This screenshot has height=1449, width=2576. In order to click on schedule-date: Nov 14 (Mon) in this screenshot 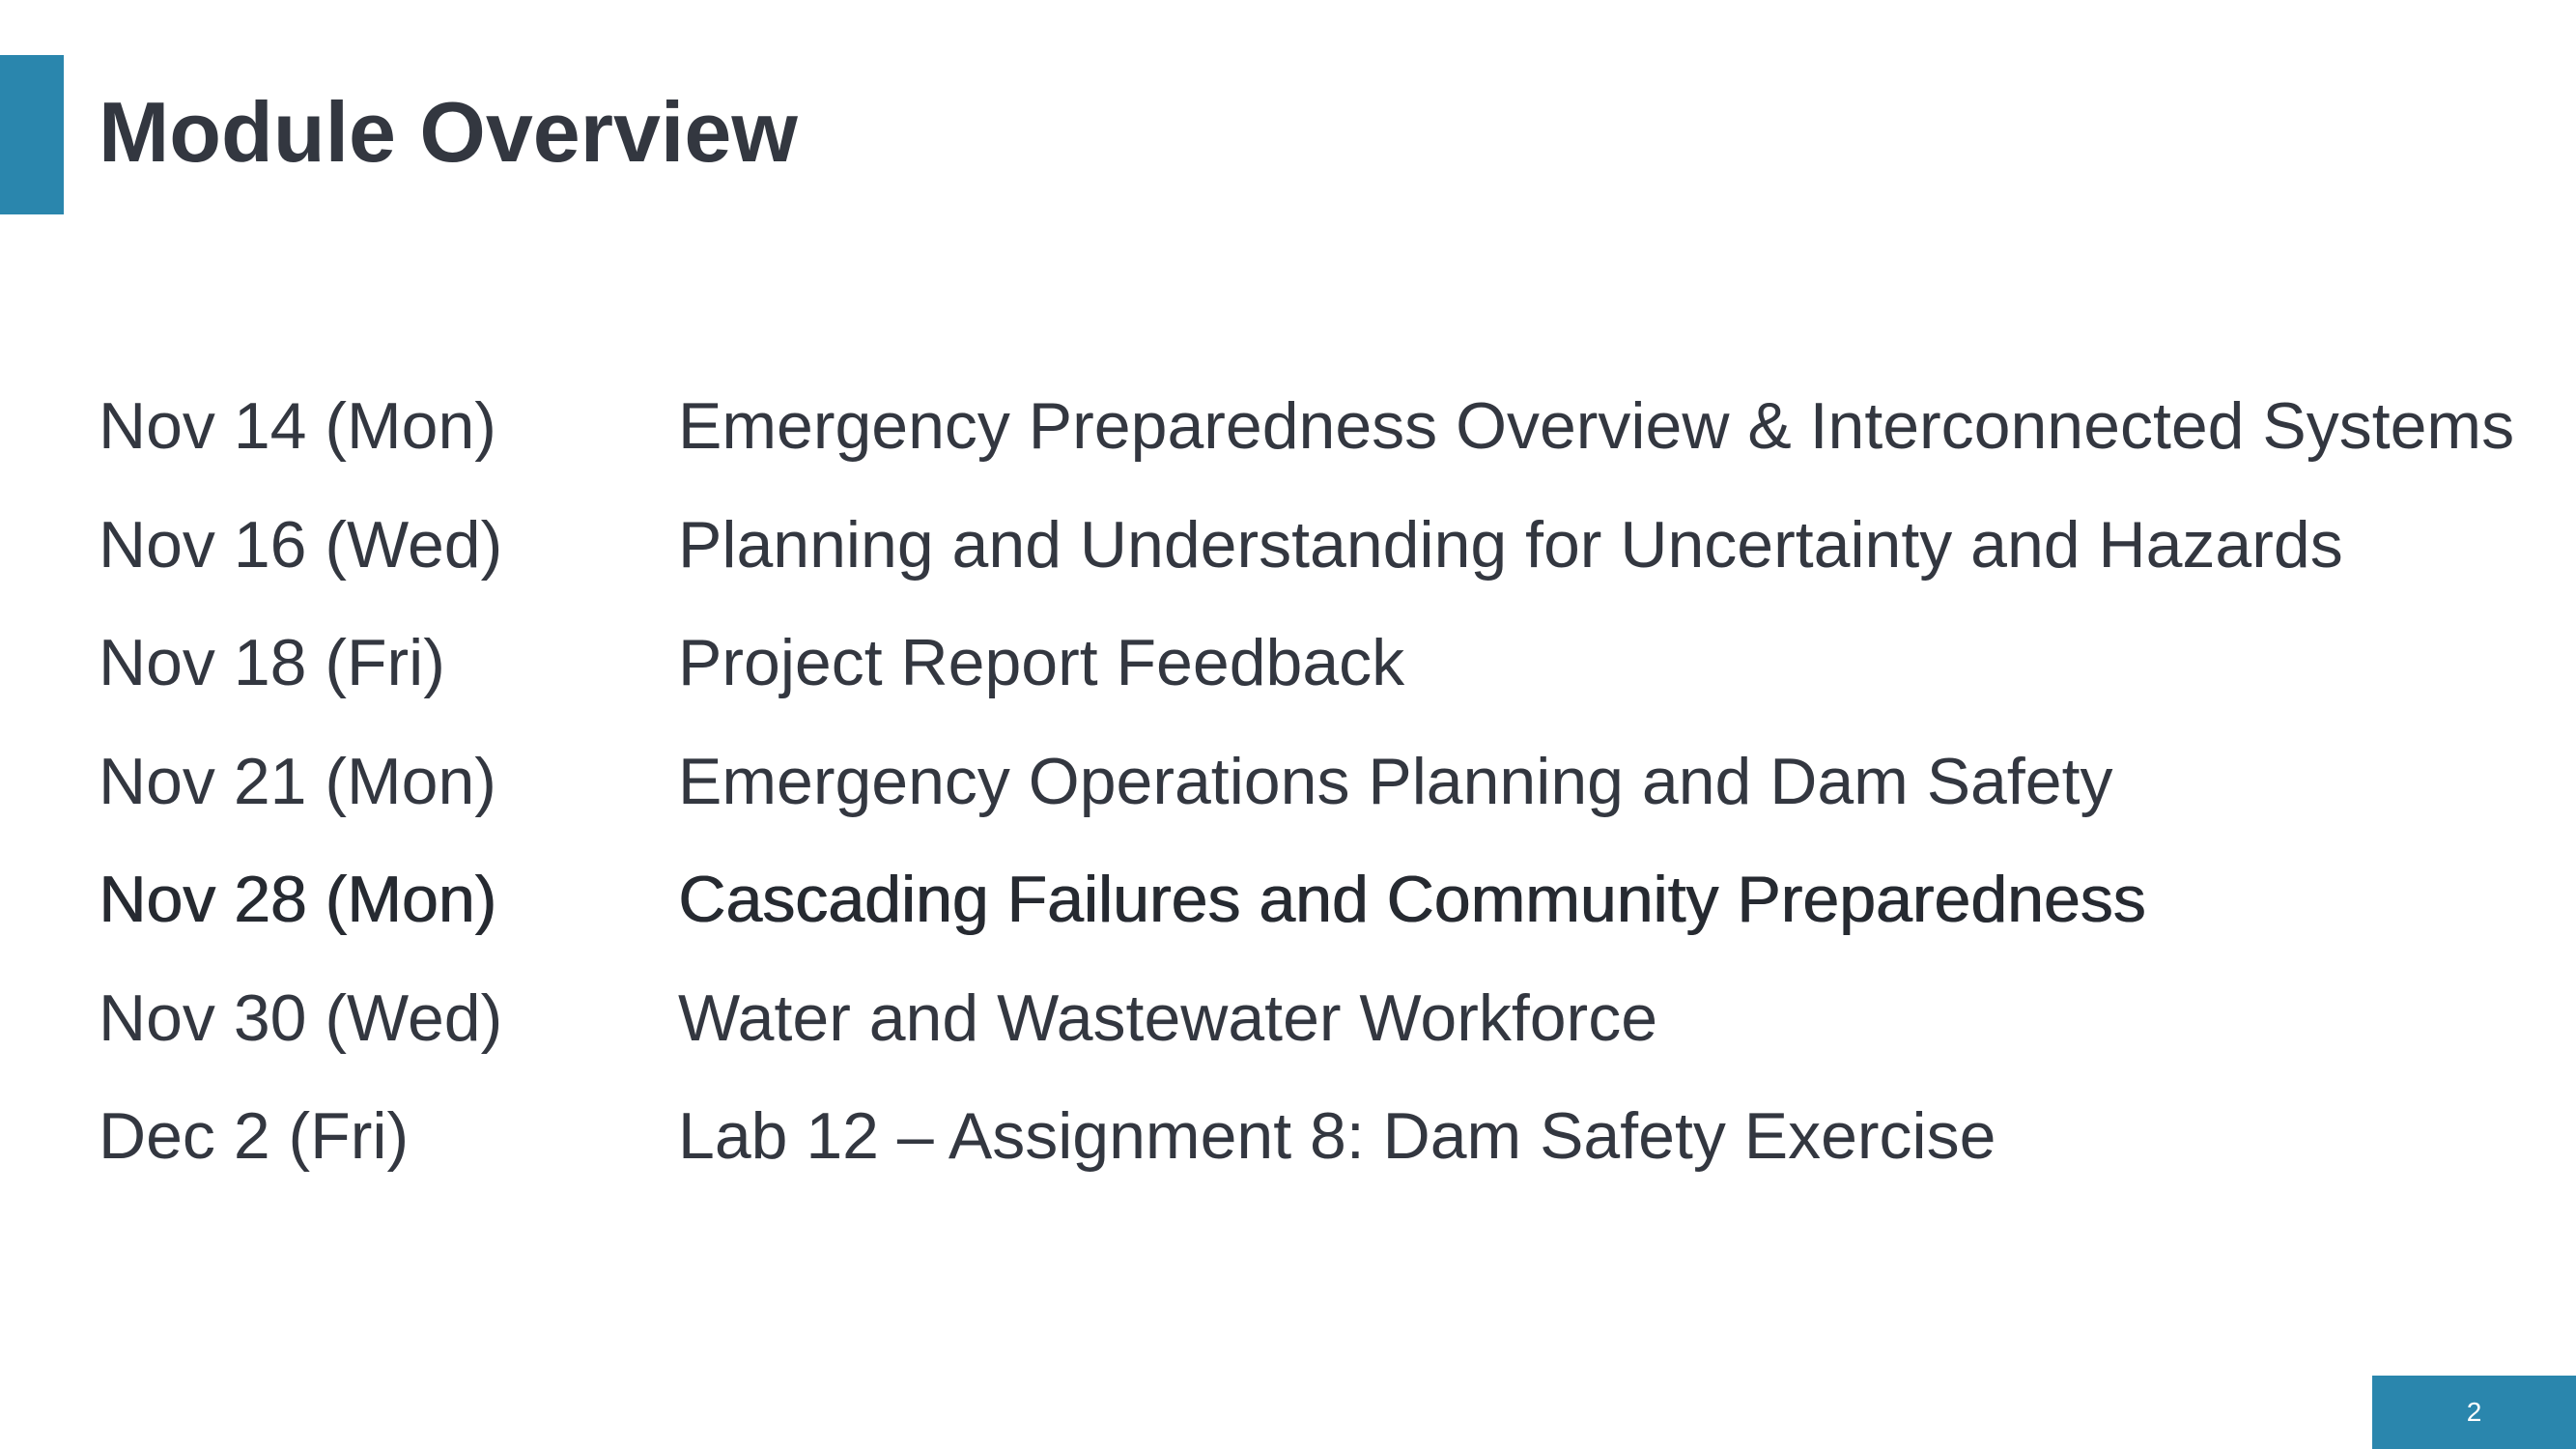, I will do `click(297, 426)`.